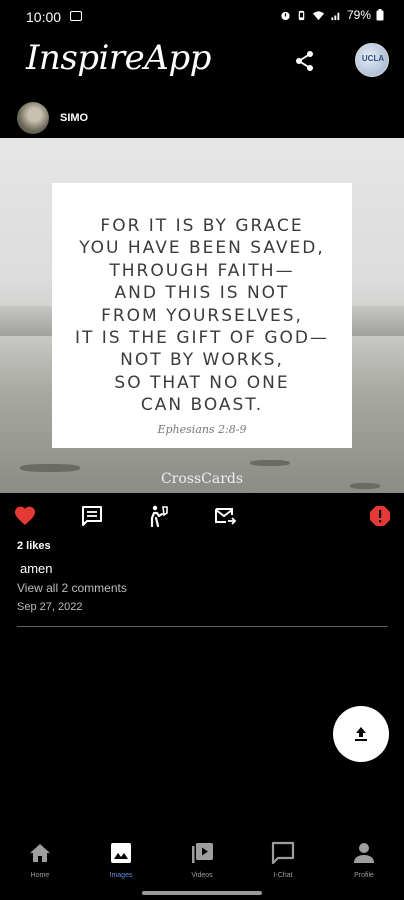 This screenshot has width=404, height=900. Describe the element at coordinates (358, 15) in the screenshot. I see `battery-percent: 79%` at that location.